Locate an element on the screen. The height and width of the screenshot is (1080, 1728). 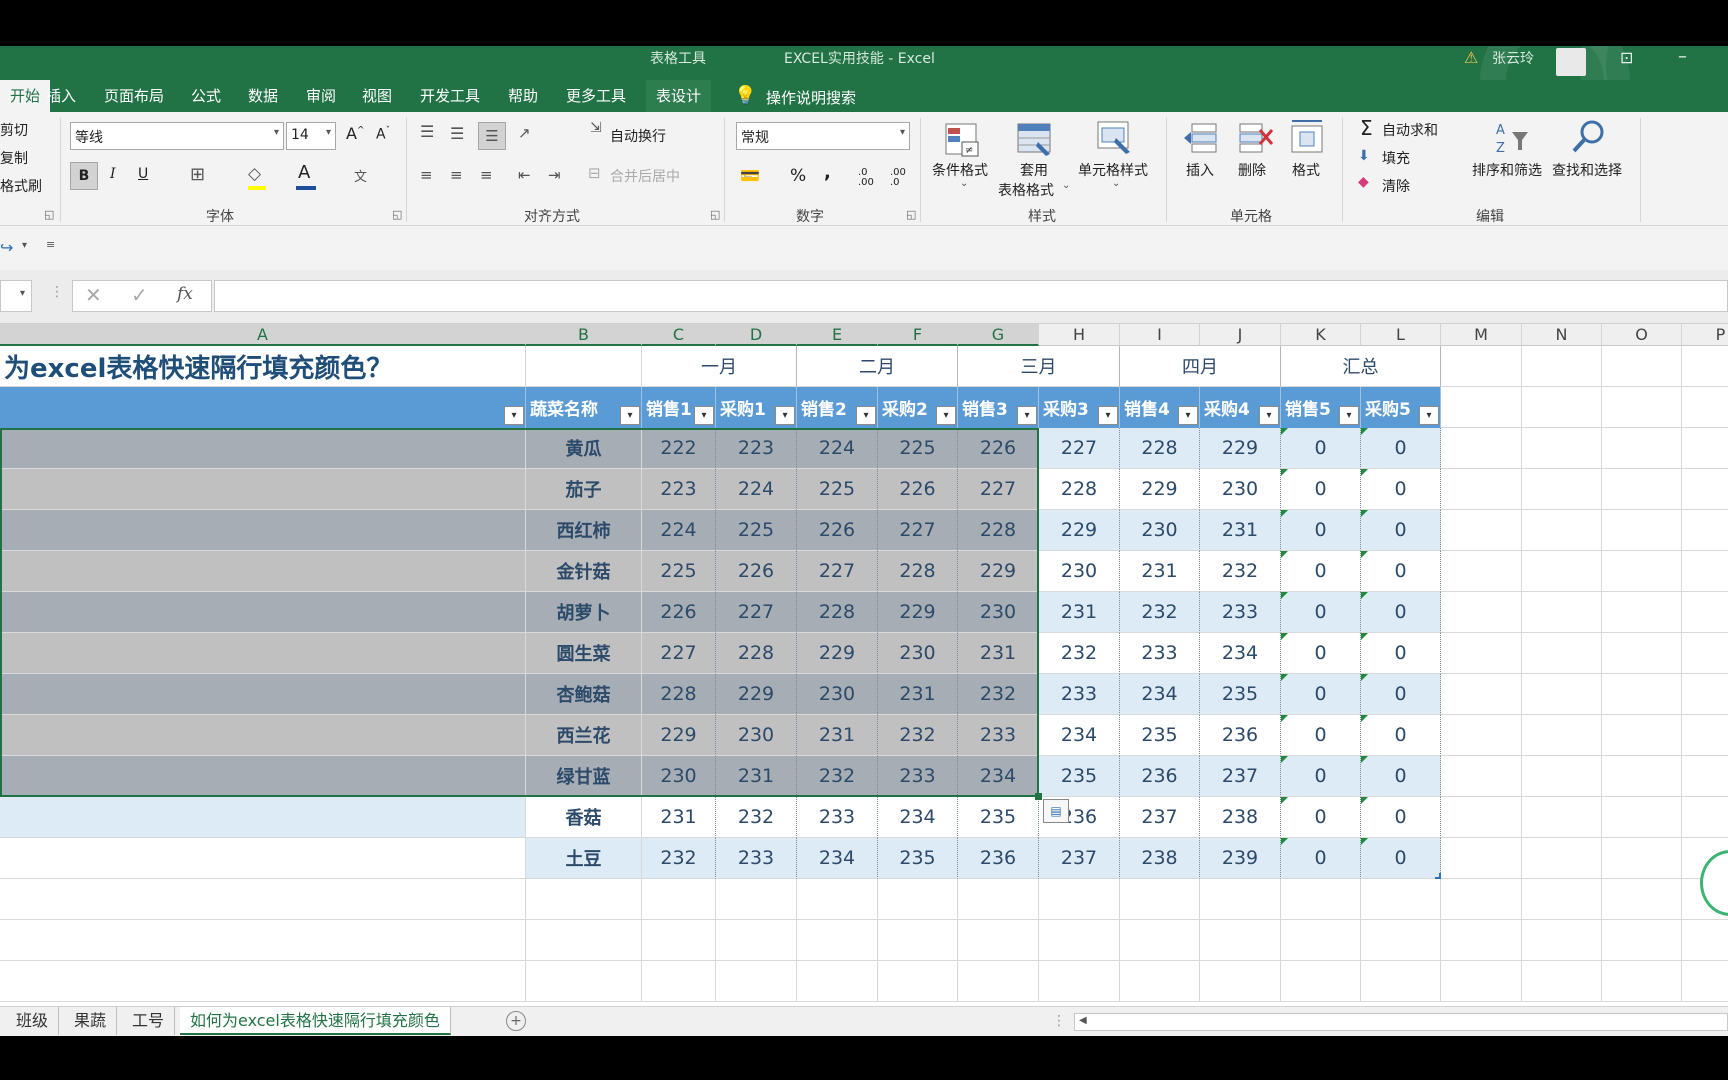
enter-icon: ✓ is located at coordinates (139, 295).